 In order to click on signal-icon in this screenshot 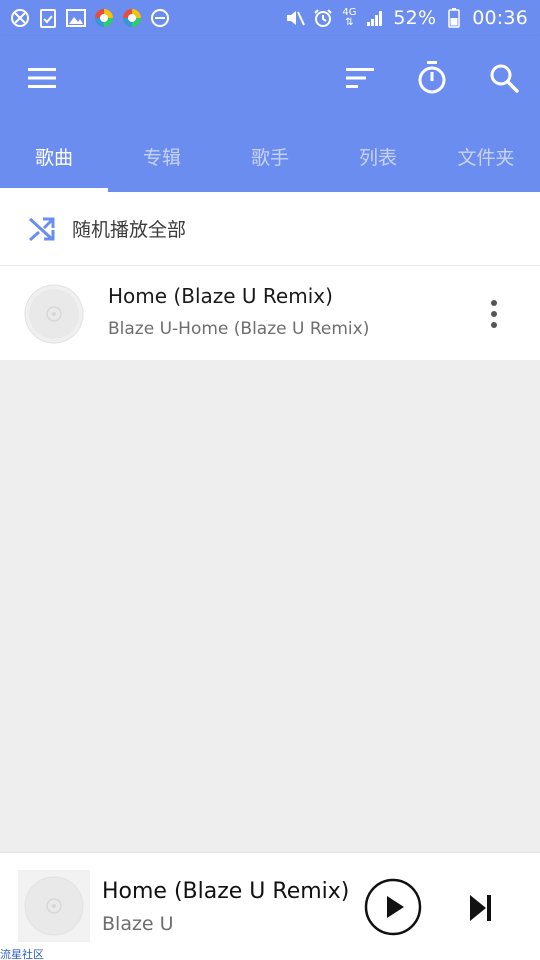, I will do `click(375, 18)`.